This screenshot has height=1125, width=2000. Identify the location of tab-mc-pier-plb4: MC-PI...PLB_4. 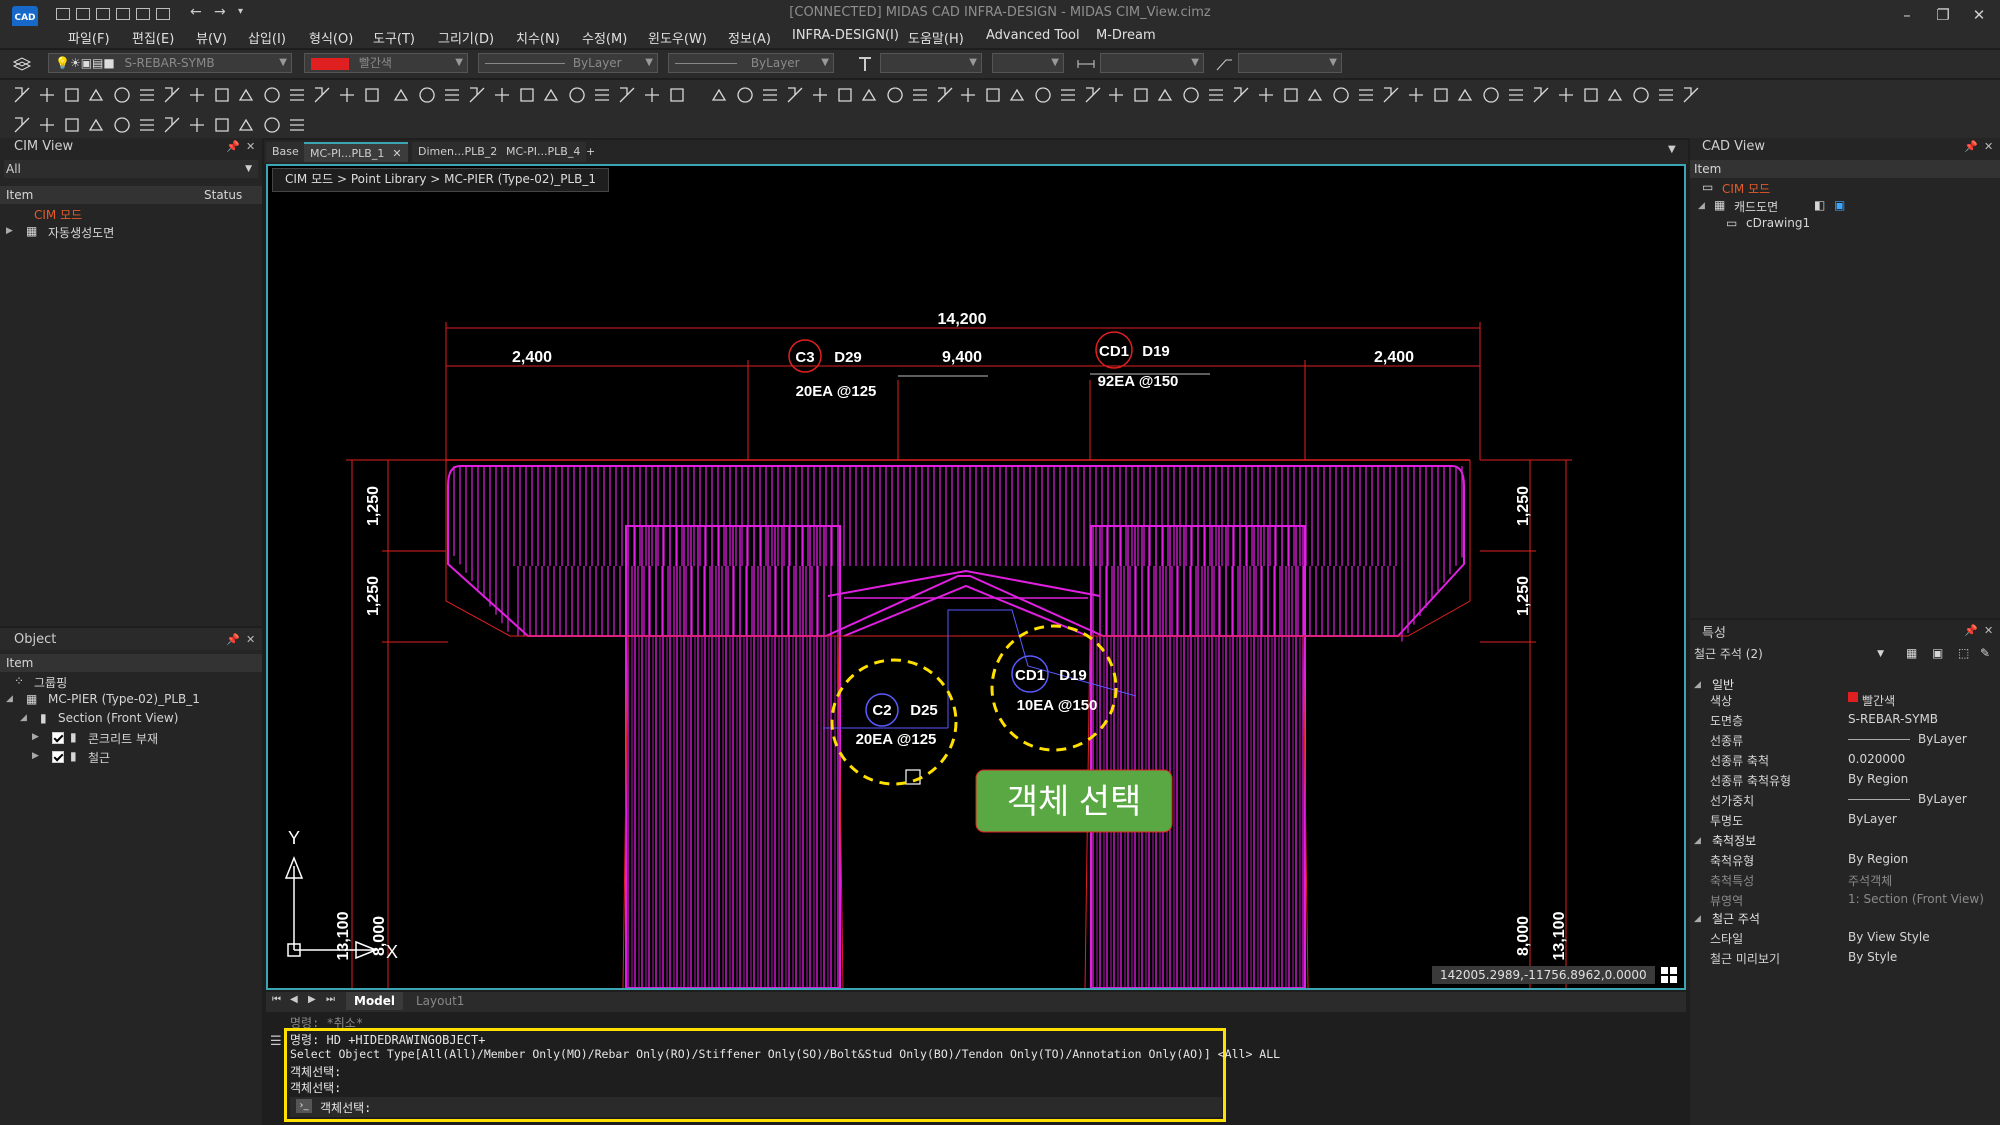
(543, 152).